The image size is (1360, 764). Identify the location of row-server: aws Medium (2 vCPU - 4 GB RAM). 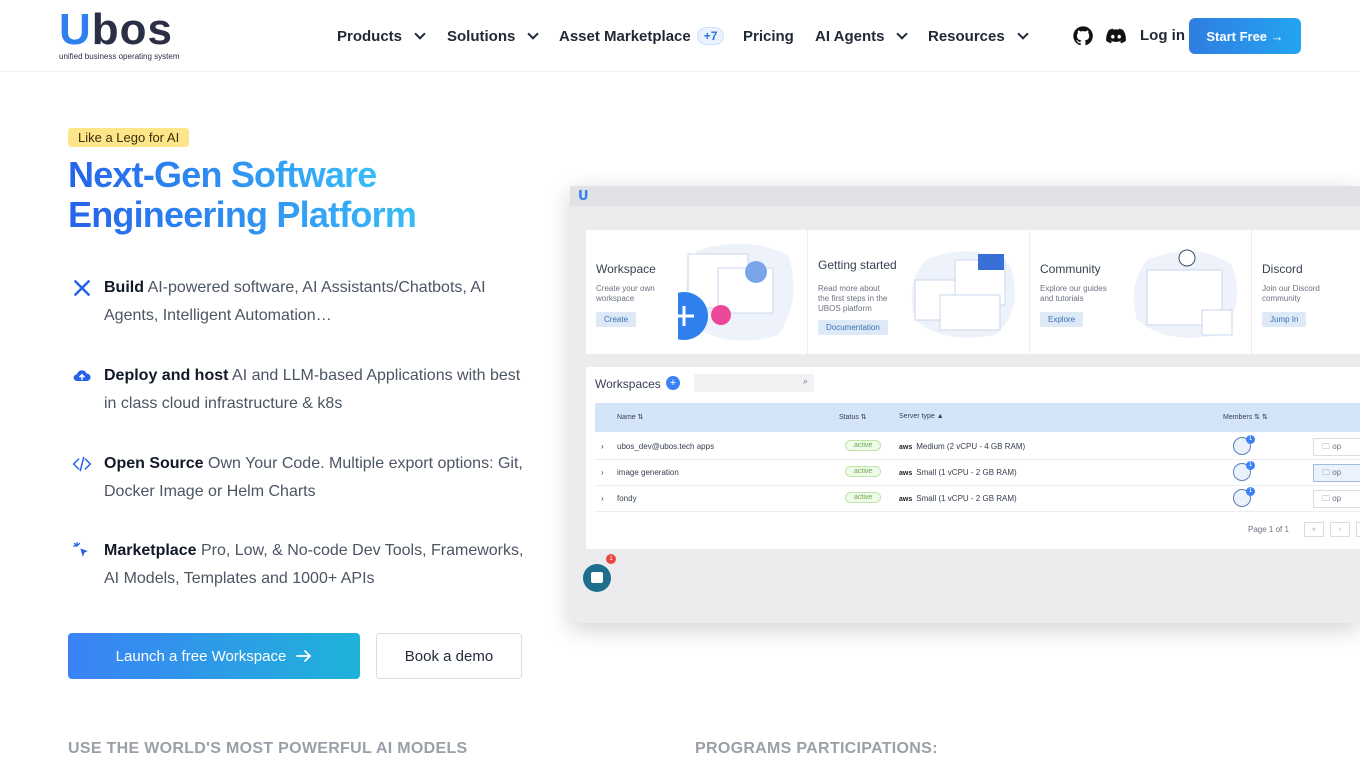
(962, 446).